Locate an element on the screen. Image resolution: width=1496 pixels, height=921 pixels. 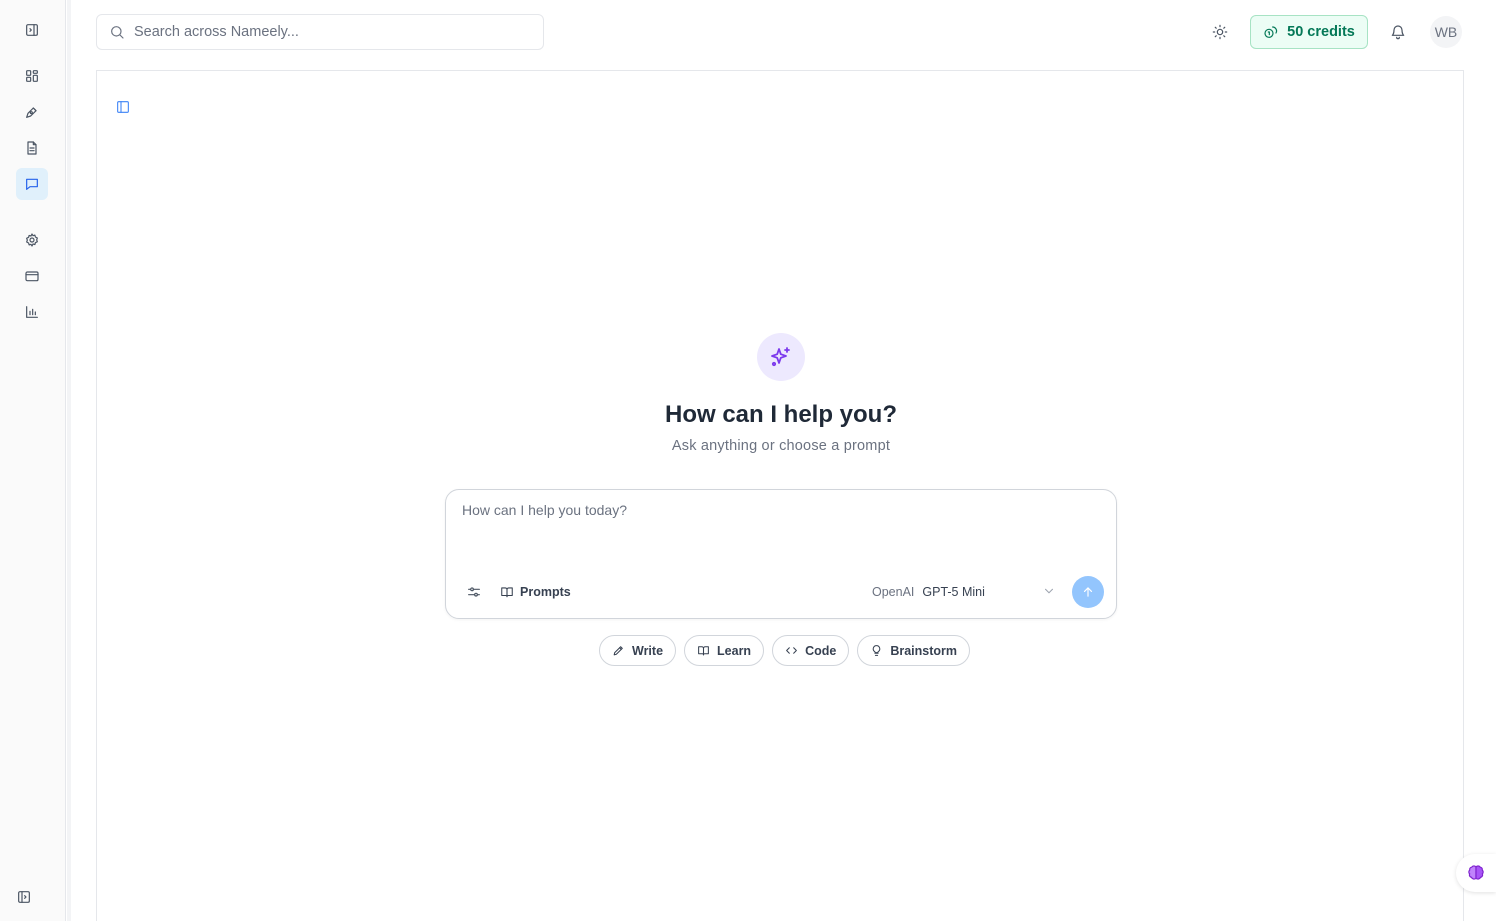
coins-icon is located at coordinates (1271, 32).